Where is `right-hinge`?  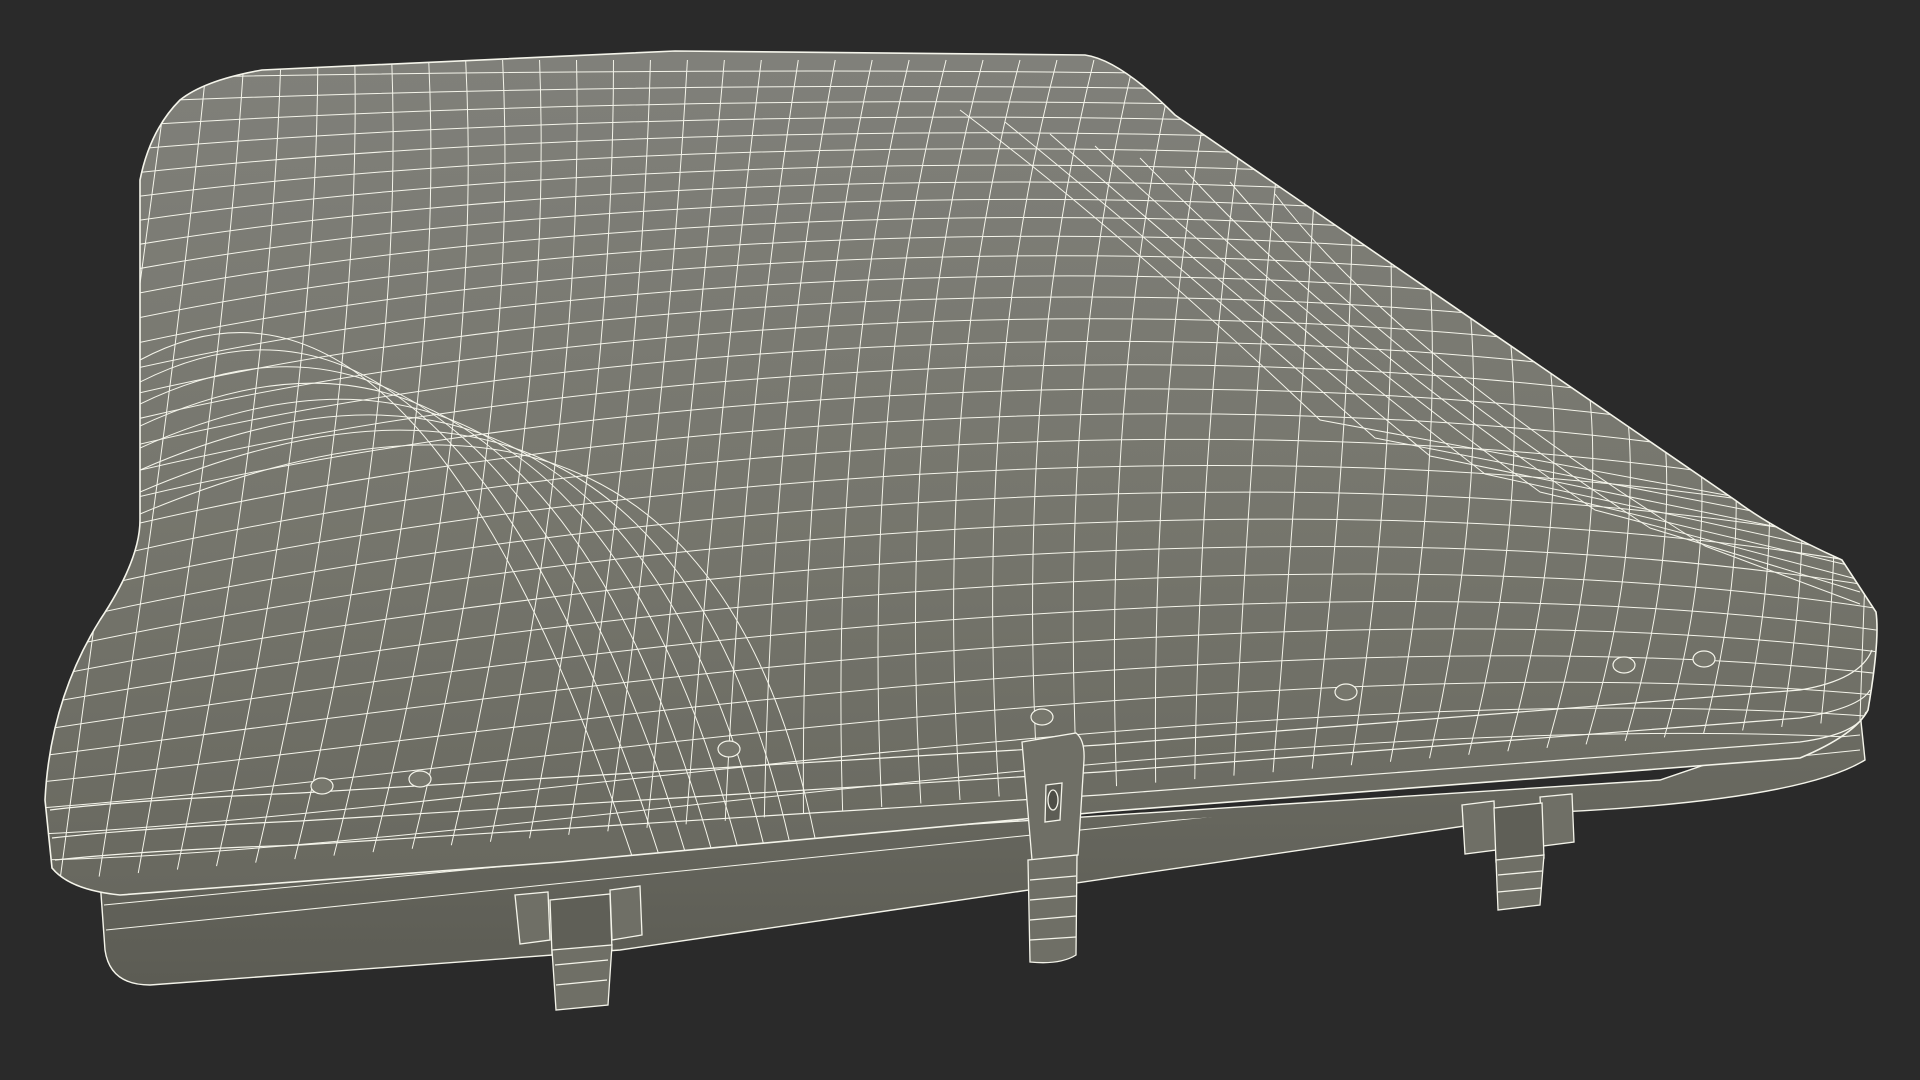 right-hinge is located at coordinates (1518, 852).